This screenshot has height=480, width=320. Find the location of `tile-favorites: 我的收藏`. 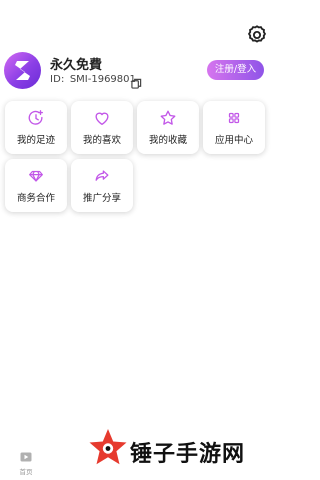

tile-favorites: 我的收藏 is located at coordinates (168, 127).